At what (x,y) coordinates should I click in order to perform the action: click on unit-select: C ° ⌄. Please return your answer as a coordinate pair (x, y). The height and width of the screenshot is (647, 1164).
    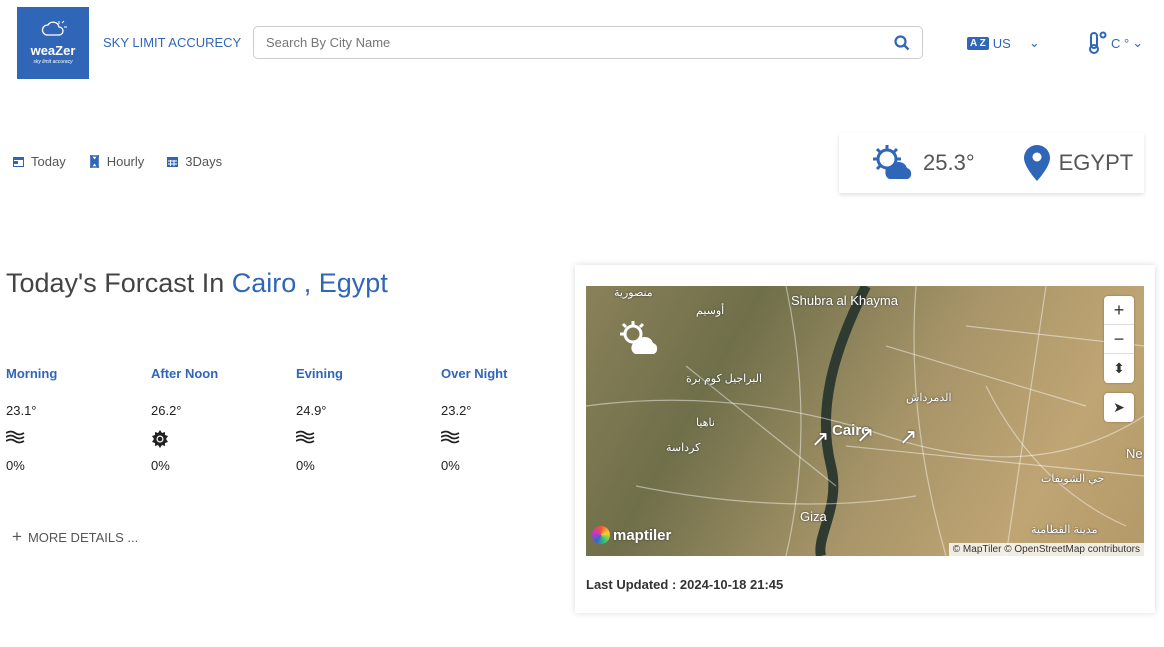
    Looking at the image, I should click on (1115, 43).